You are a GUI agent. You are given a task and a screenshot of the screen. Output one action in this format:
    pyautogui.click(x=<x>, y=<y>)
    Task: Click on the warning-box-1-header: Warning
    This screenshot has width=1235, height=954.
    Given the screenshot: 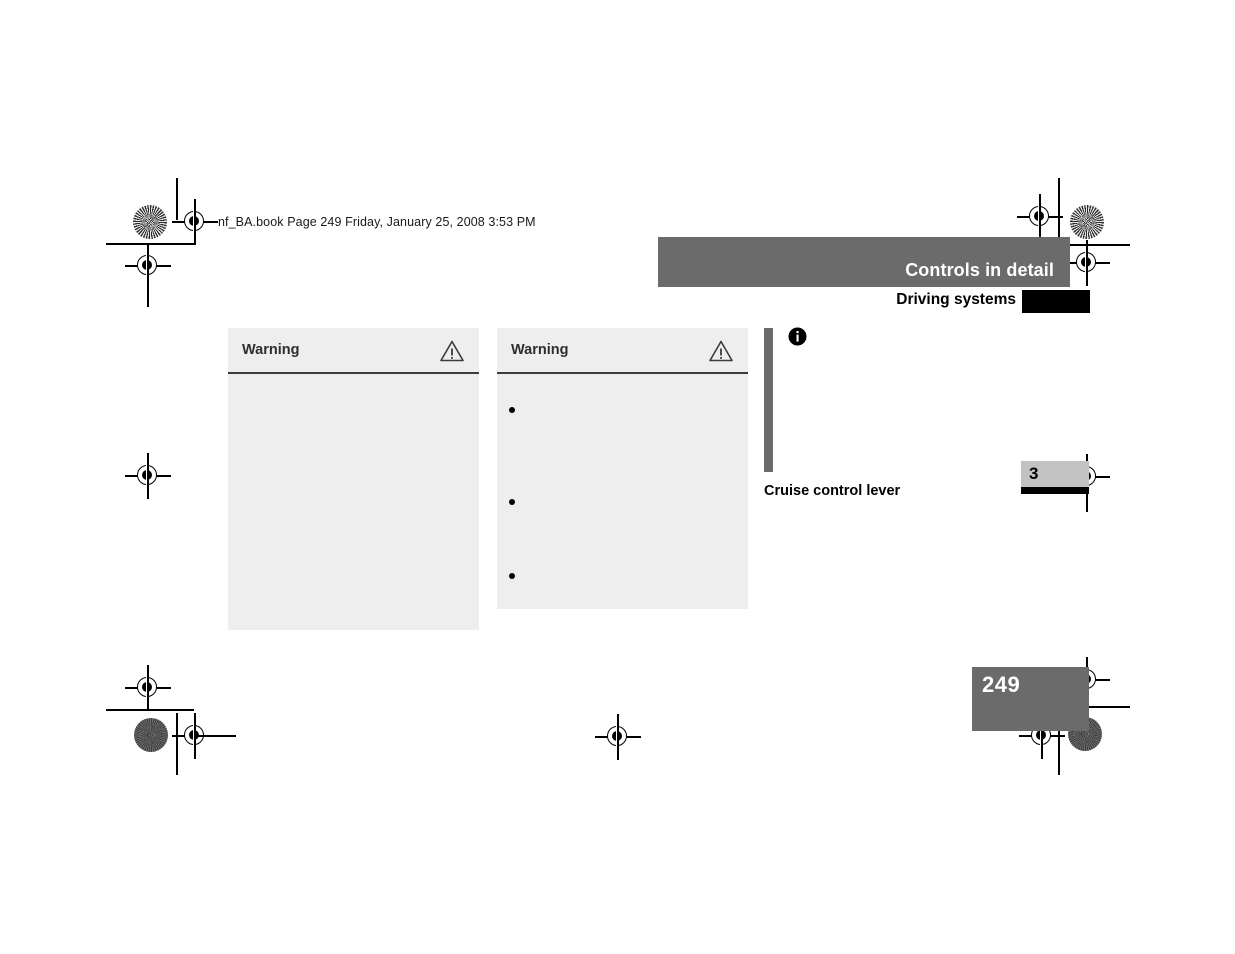 What is the action you would take?
    pyautogui.click(x=353, y=351)
    